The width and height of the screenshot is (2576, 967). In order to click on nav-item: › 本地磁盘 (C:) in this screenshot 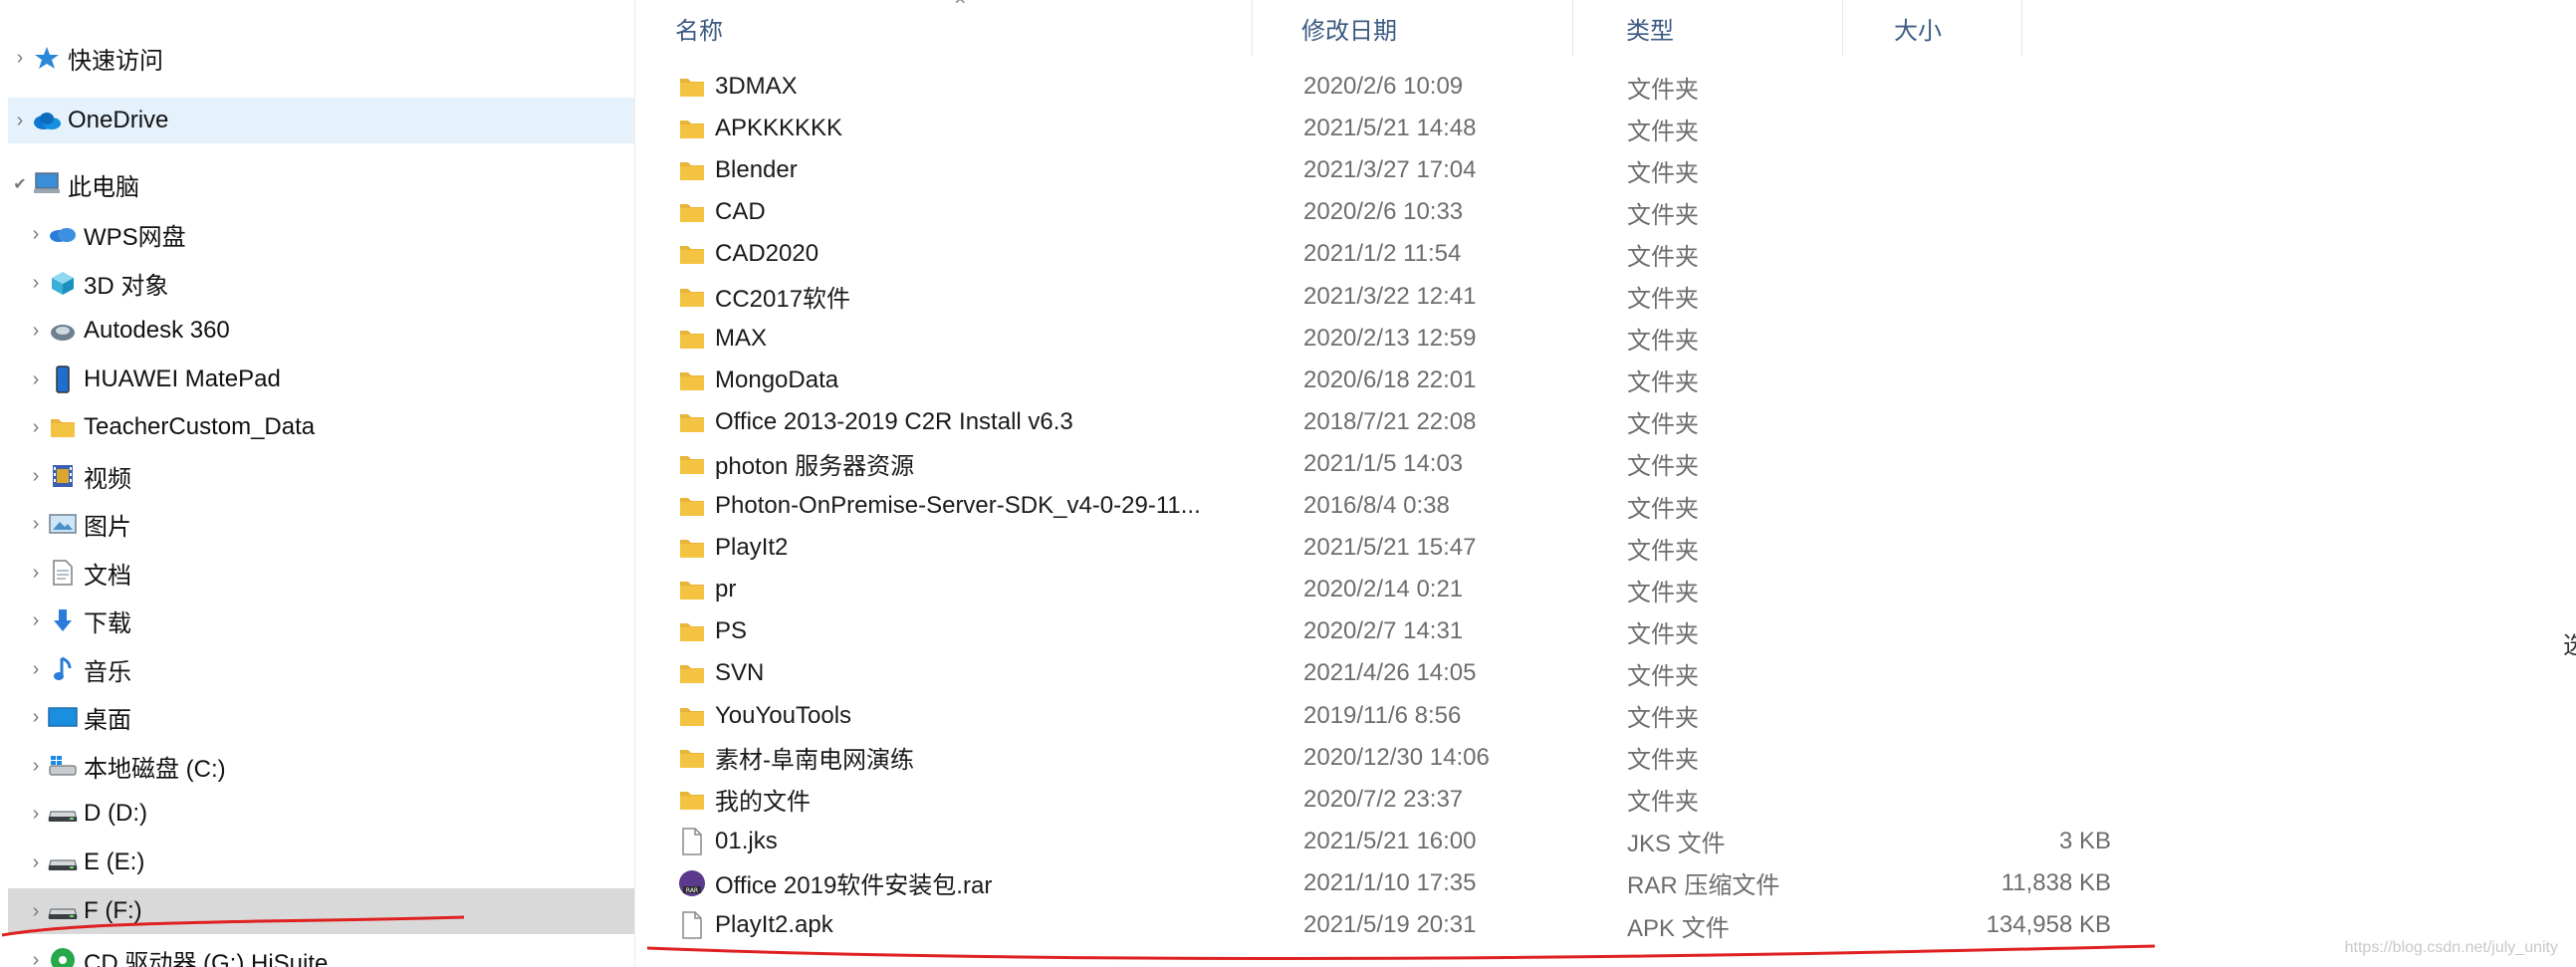, I will do `click(321, 766)`.